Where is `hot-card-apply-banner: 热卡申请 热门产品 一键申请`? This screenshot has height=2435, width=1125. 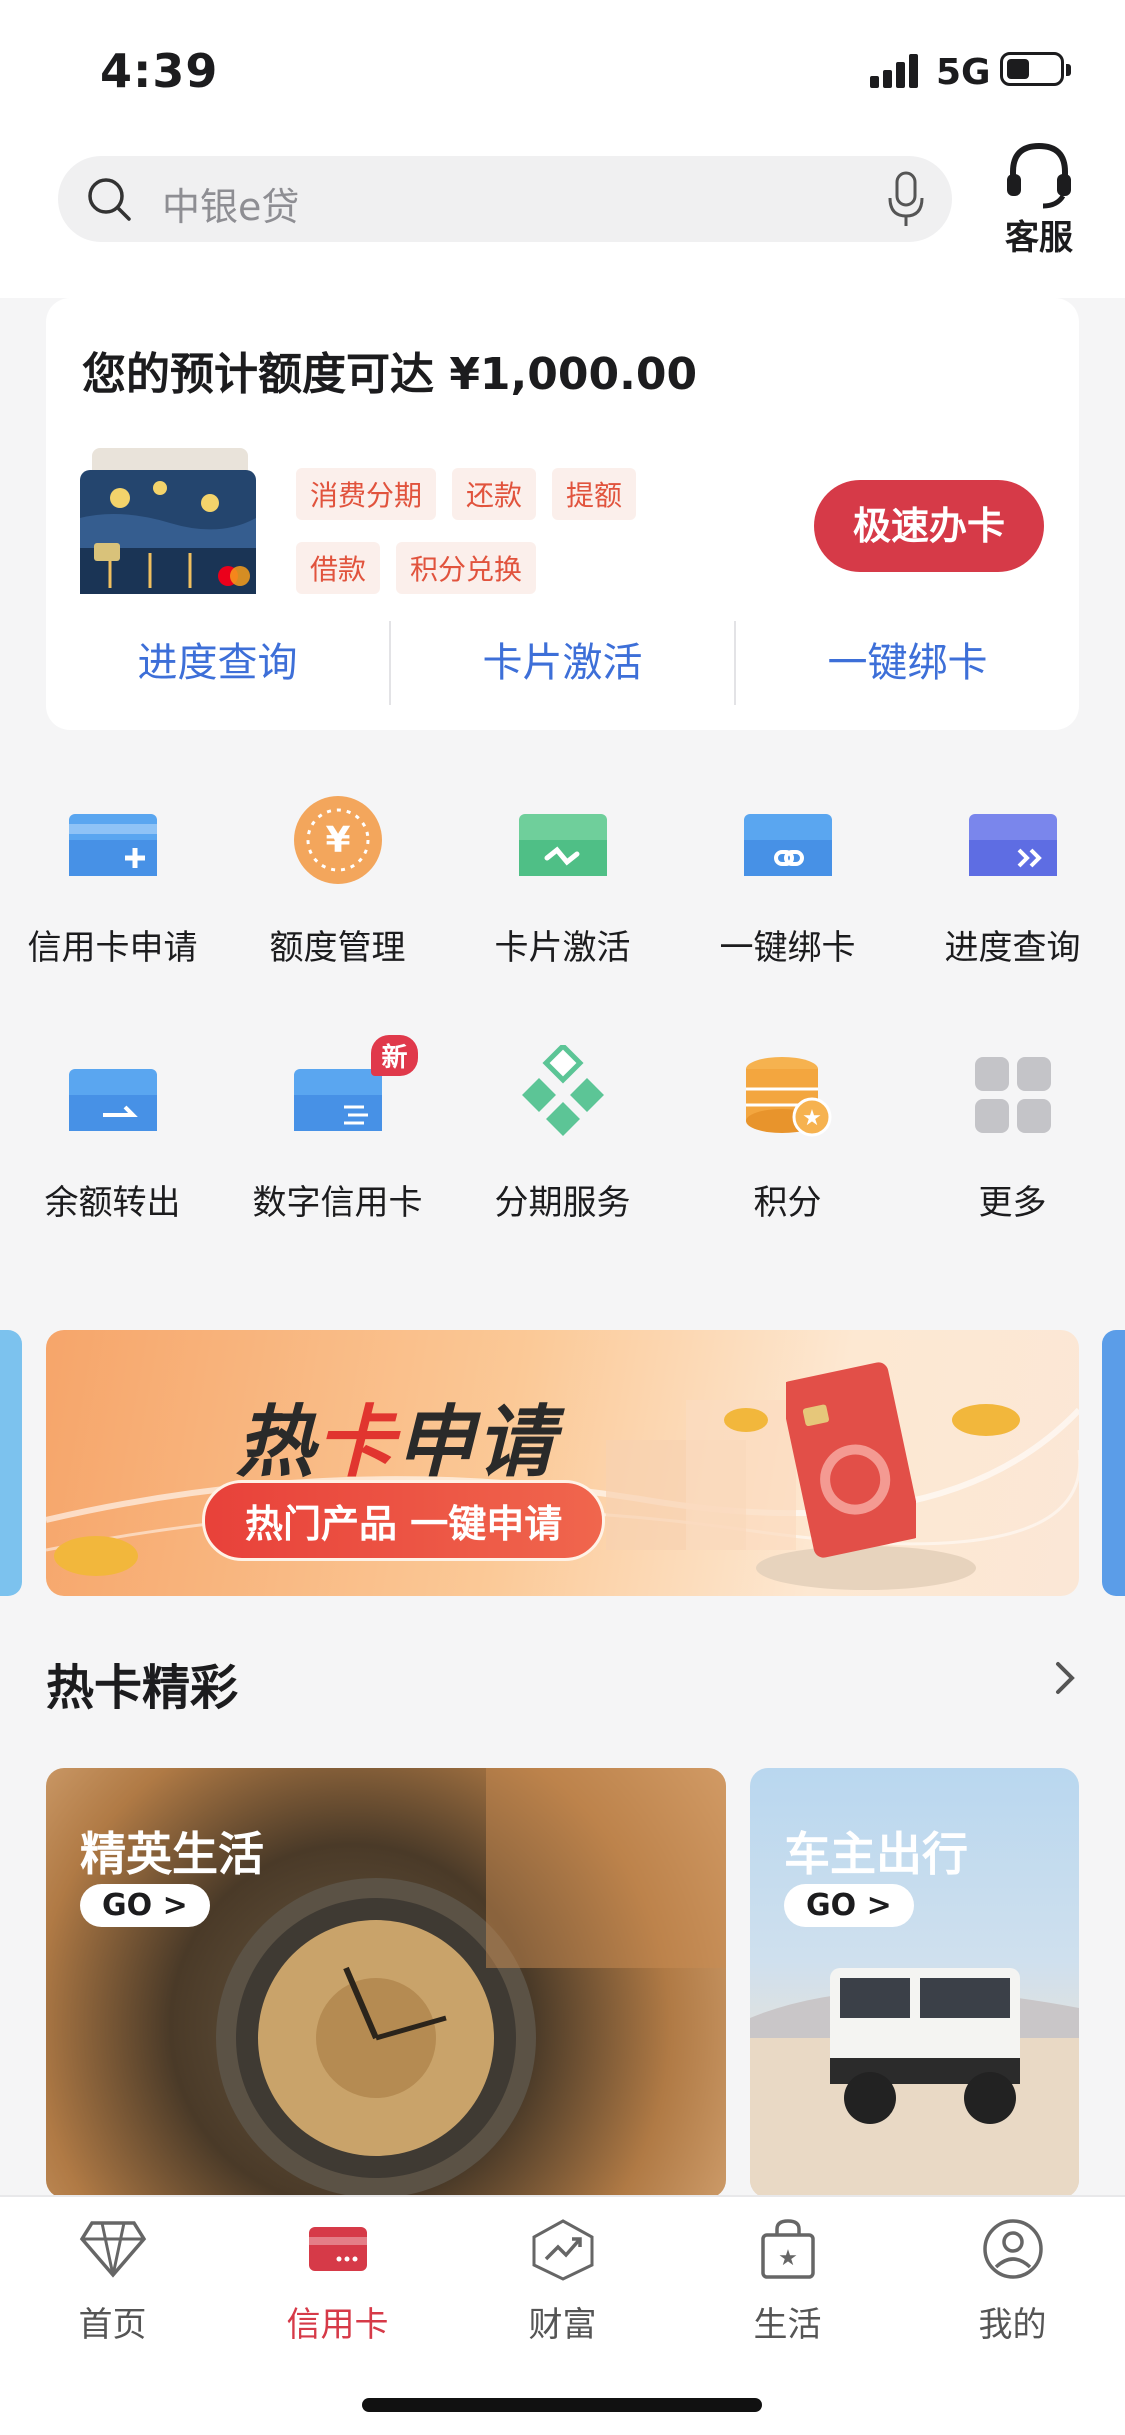 hot-card-apply-banner: 热卡申请 热门产品 一键申请 is located at coordinates (562, 1463).